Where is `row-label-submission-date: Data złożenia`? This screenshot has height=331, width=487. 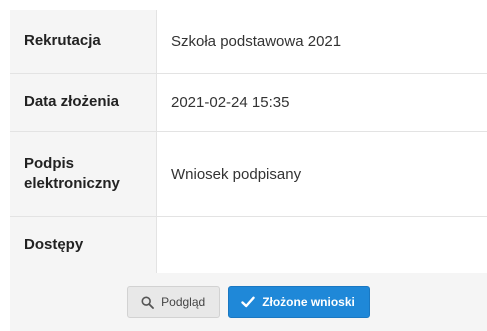 row-label-submission-date: Data złożenia is located at coordinates (83, 102).